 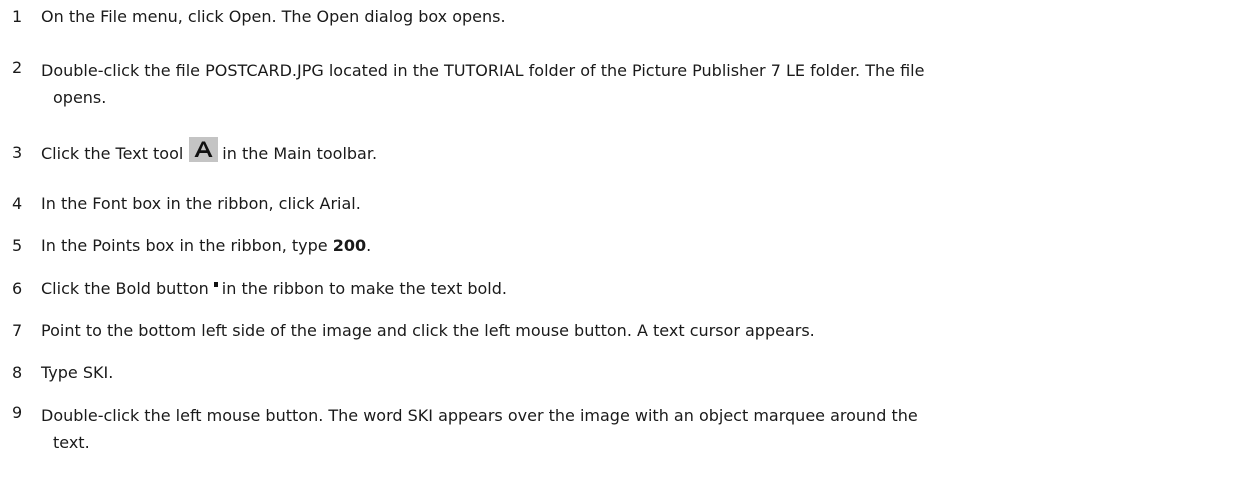 What do you see at coordinates (17, 412) in the screenshot?
I see `step-number: 9` at bounding box center [17, 412].